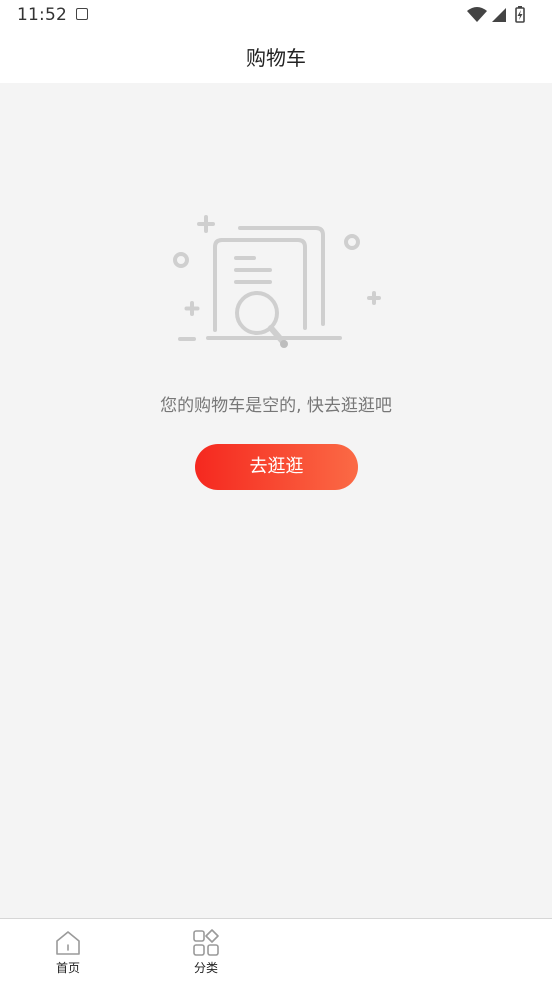 The image size is (552, 981). What do you see at coordinates (276, 949) in the screenshot?
I see `bottom-nav: 首页 分类` at bounding box center [276, 949].